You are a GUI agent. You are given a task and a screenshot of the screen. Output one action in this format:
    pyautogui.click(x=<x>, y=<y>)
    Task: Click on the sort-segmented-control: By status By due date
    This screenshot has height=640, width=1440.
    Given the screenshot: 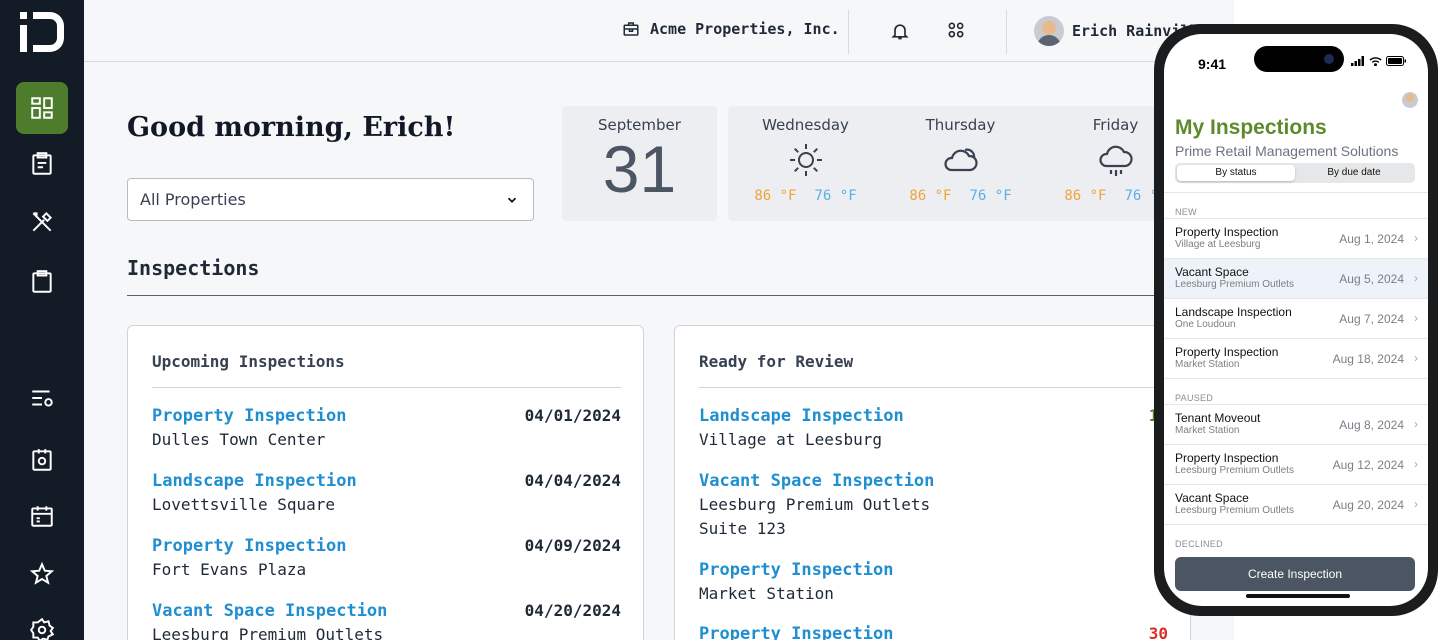 What is the action you would take?
    pyautogui.click(x=1295, y=173)
    